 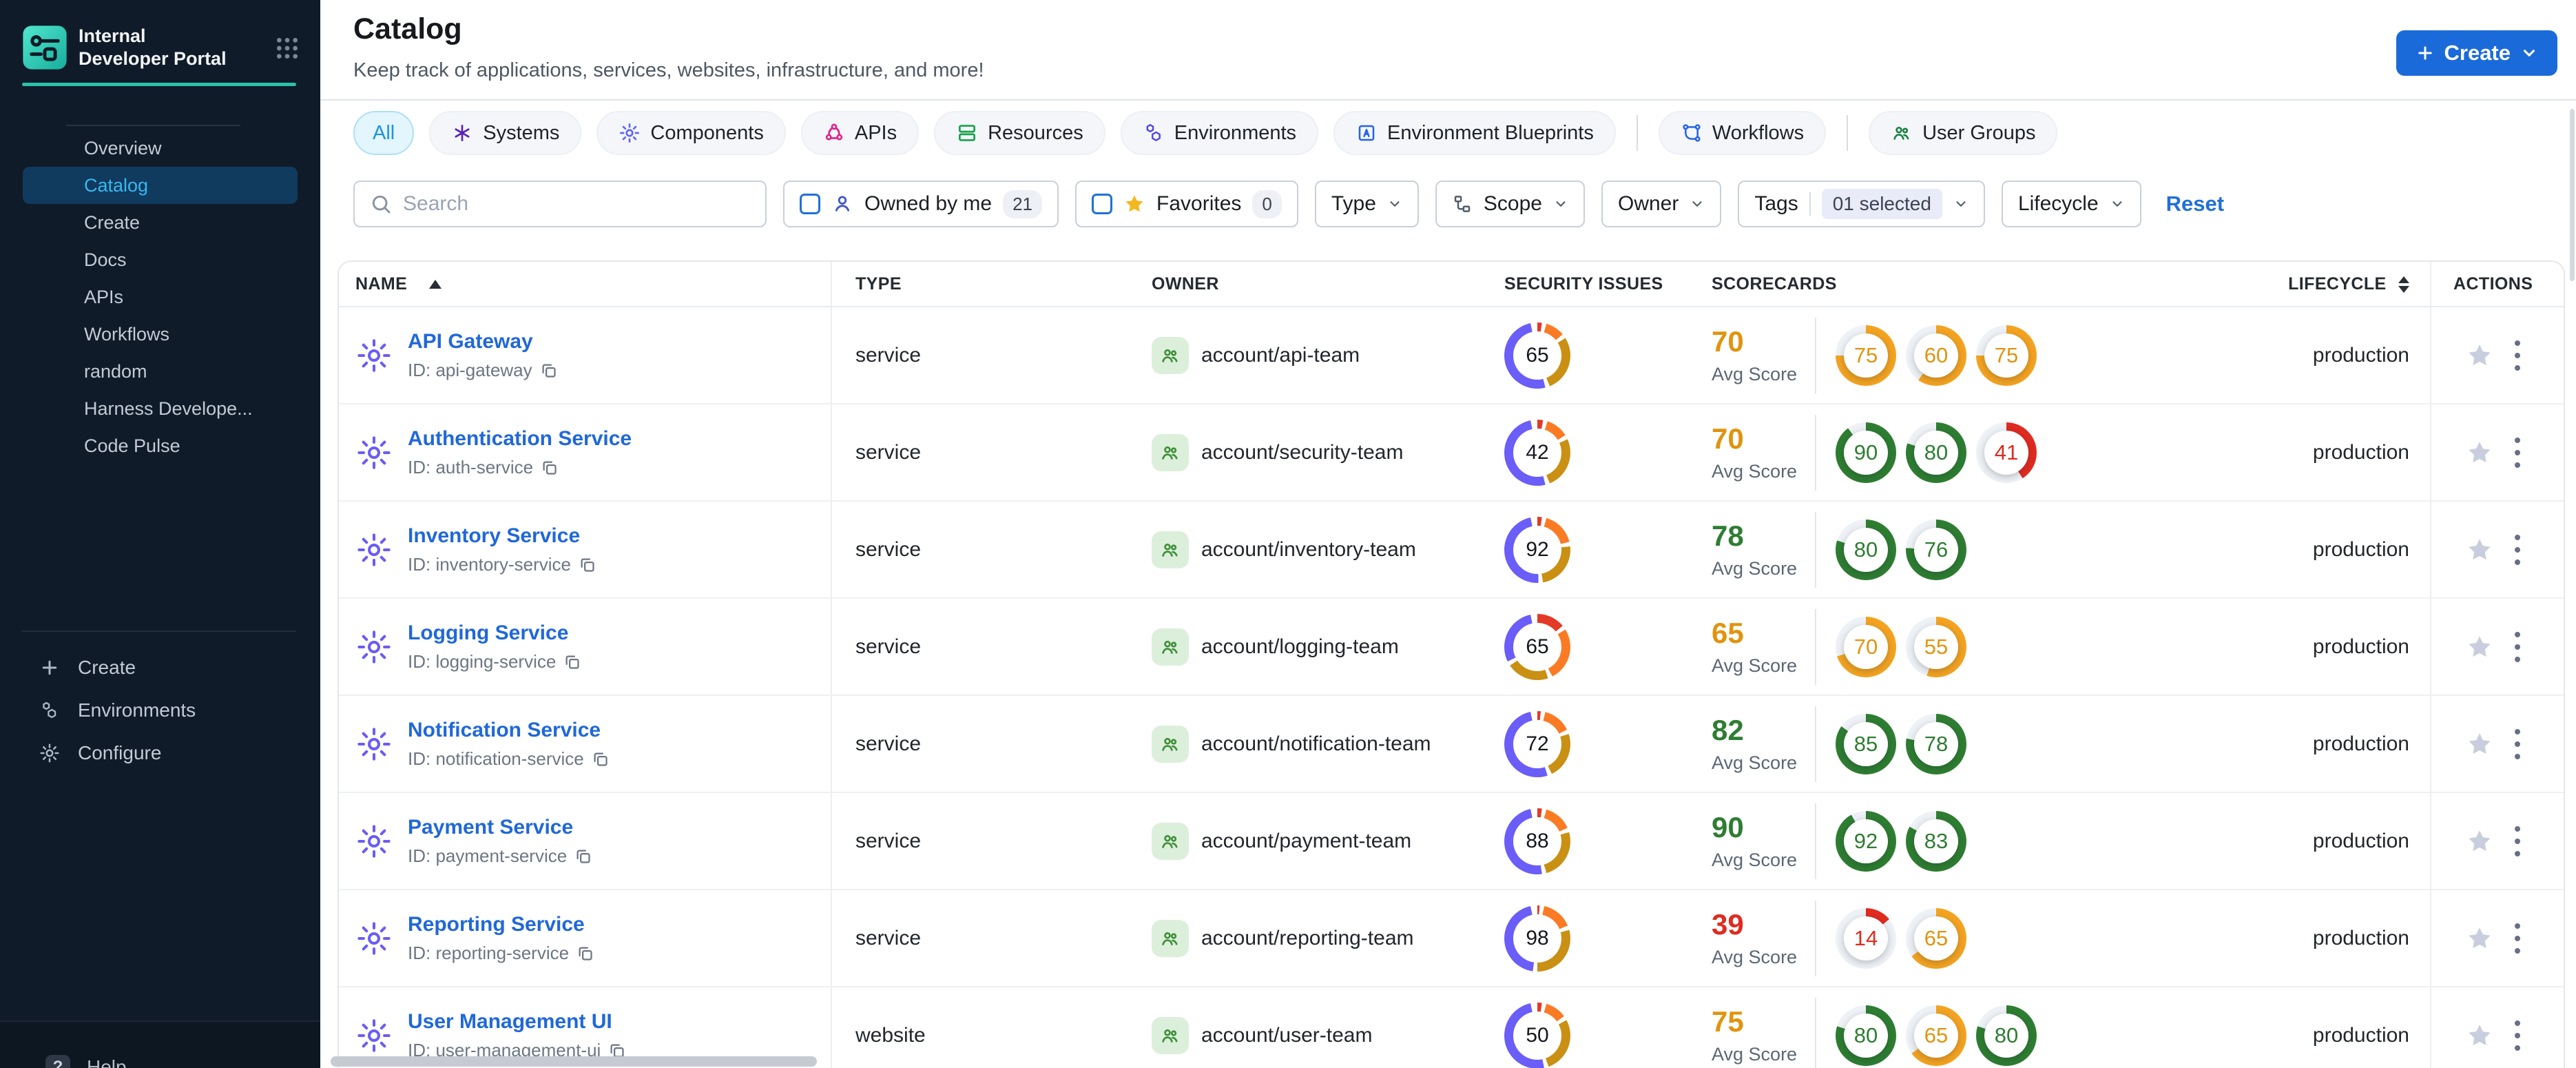 I want to click on tab-components: Components, so click(x=691, y=133).